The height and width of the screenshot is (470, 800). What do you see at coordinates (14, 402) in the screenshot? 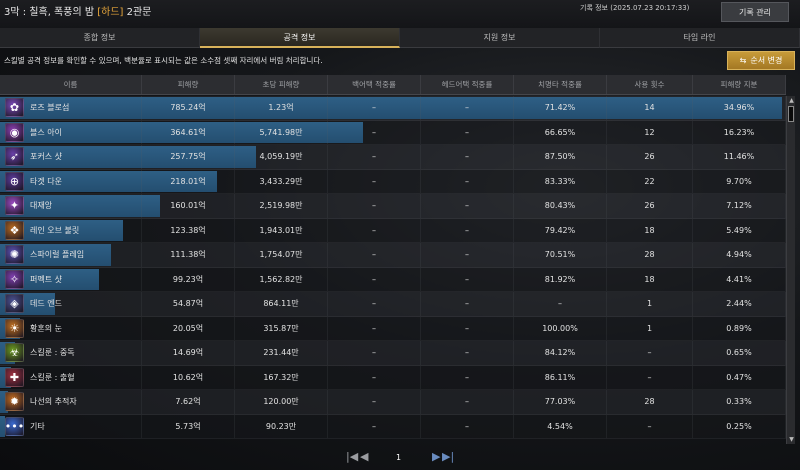
I see `spiral-tracker-icon: ✹` at bounding box center [14, 402].